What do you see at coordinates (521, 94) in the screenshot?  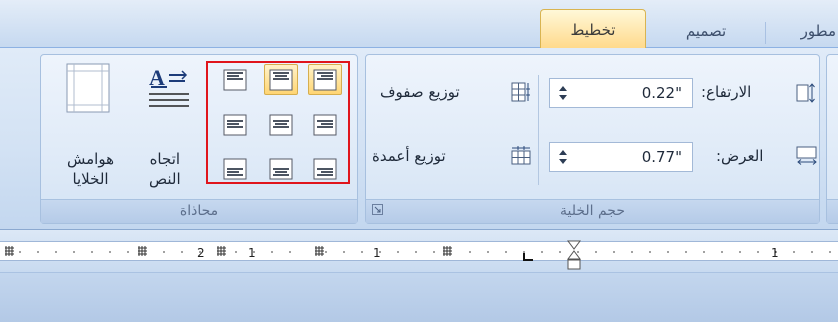 I see `distribute-rows-icon` at bounding box center [521, 94].